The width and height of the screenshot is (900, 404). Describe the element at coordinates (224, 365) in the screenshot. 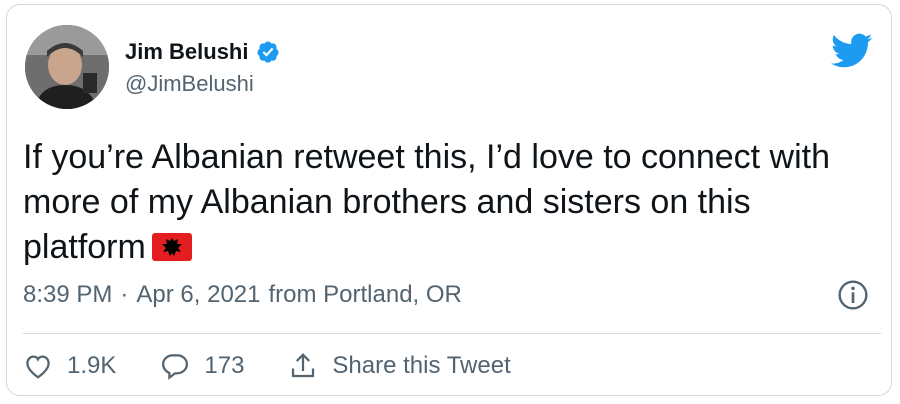

I see `reply-count: 173` at that location.